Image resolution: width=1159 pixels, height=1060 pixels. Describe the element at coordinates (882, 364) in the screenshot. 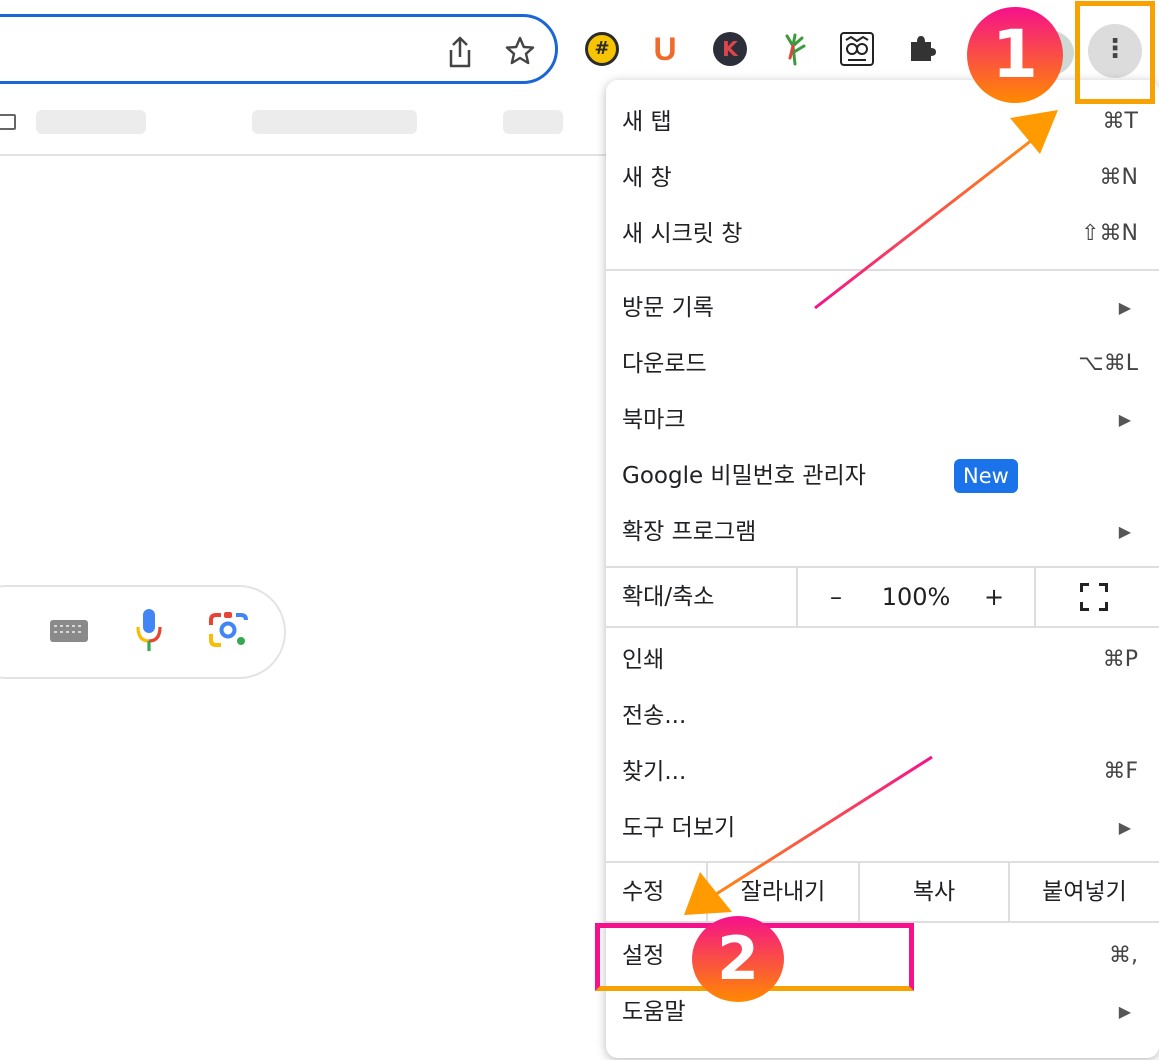

I see `menu-item-downloads: 다운로드 ⌥⌘L` at that location.